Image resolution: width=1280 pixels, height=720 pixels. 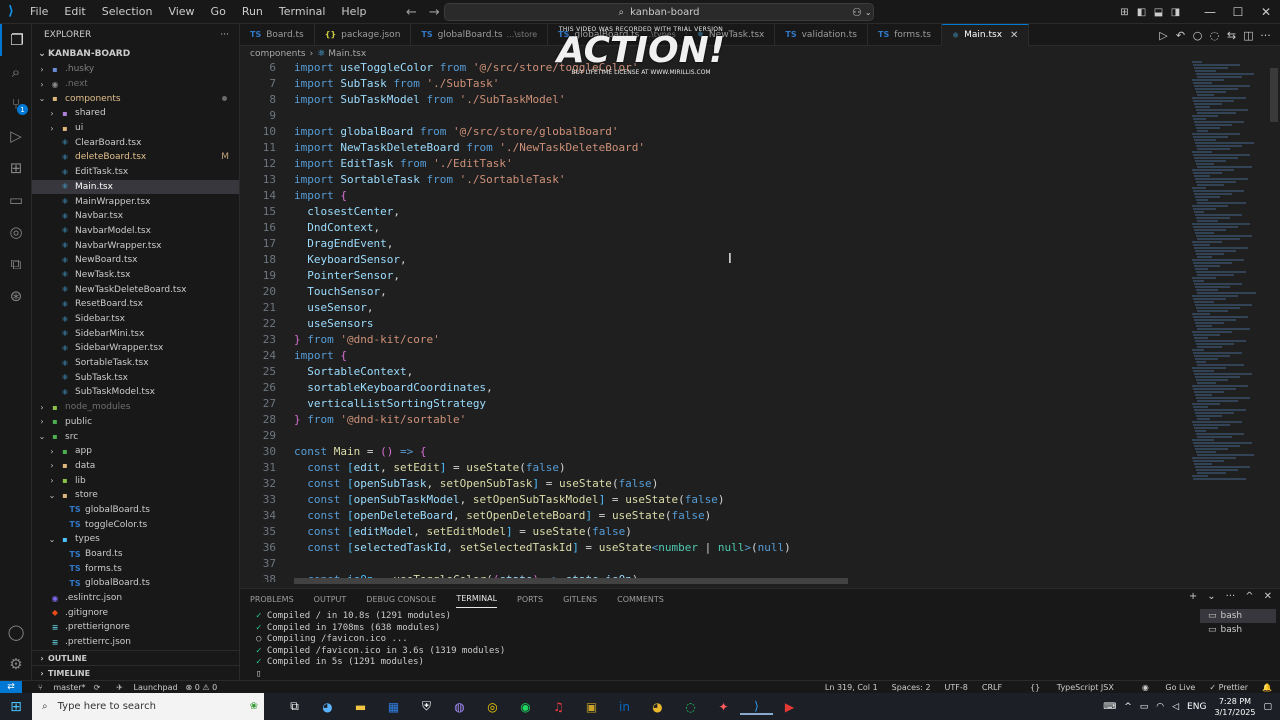 What do you see at coordinates (135, 172) in the screenshot?
I see `tree-item: ⚛ EditTask.tsx` at bounding box center [135, 172].